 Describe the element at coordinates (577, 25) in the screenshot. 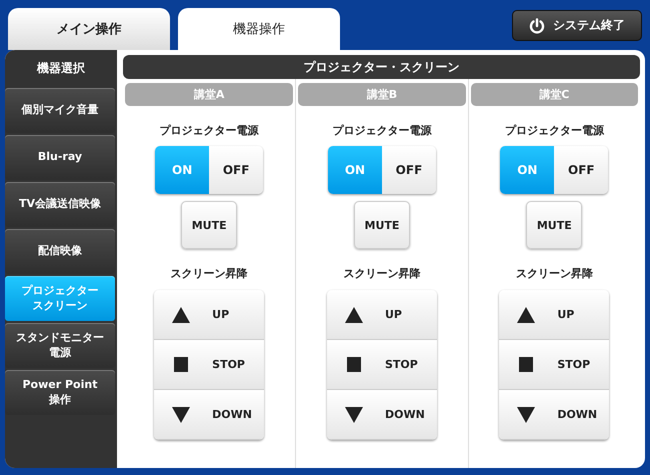

I see `system-shutdown-button: システム終了` at that location.